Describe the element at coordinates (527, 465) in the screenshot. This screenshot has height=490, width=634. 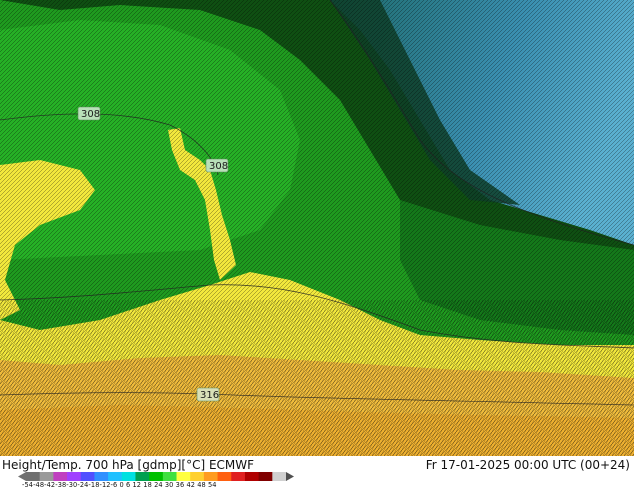
I see `map-timestamp: Fr 17-01-2025 00:00 UTC (00+24)` at that location.